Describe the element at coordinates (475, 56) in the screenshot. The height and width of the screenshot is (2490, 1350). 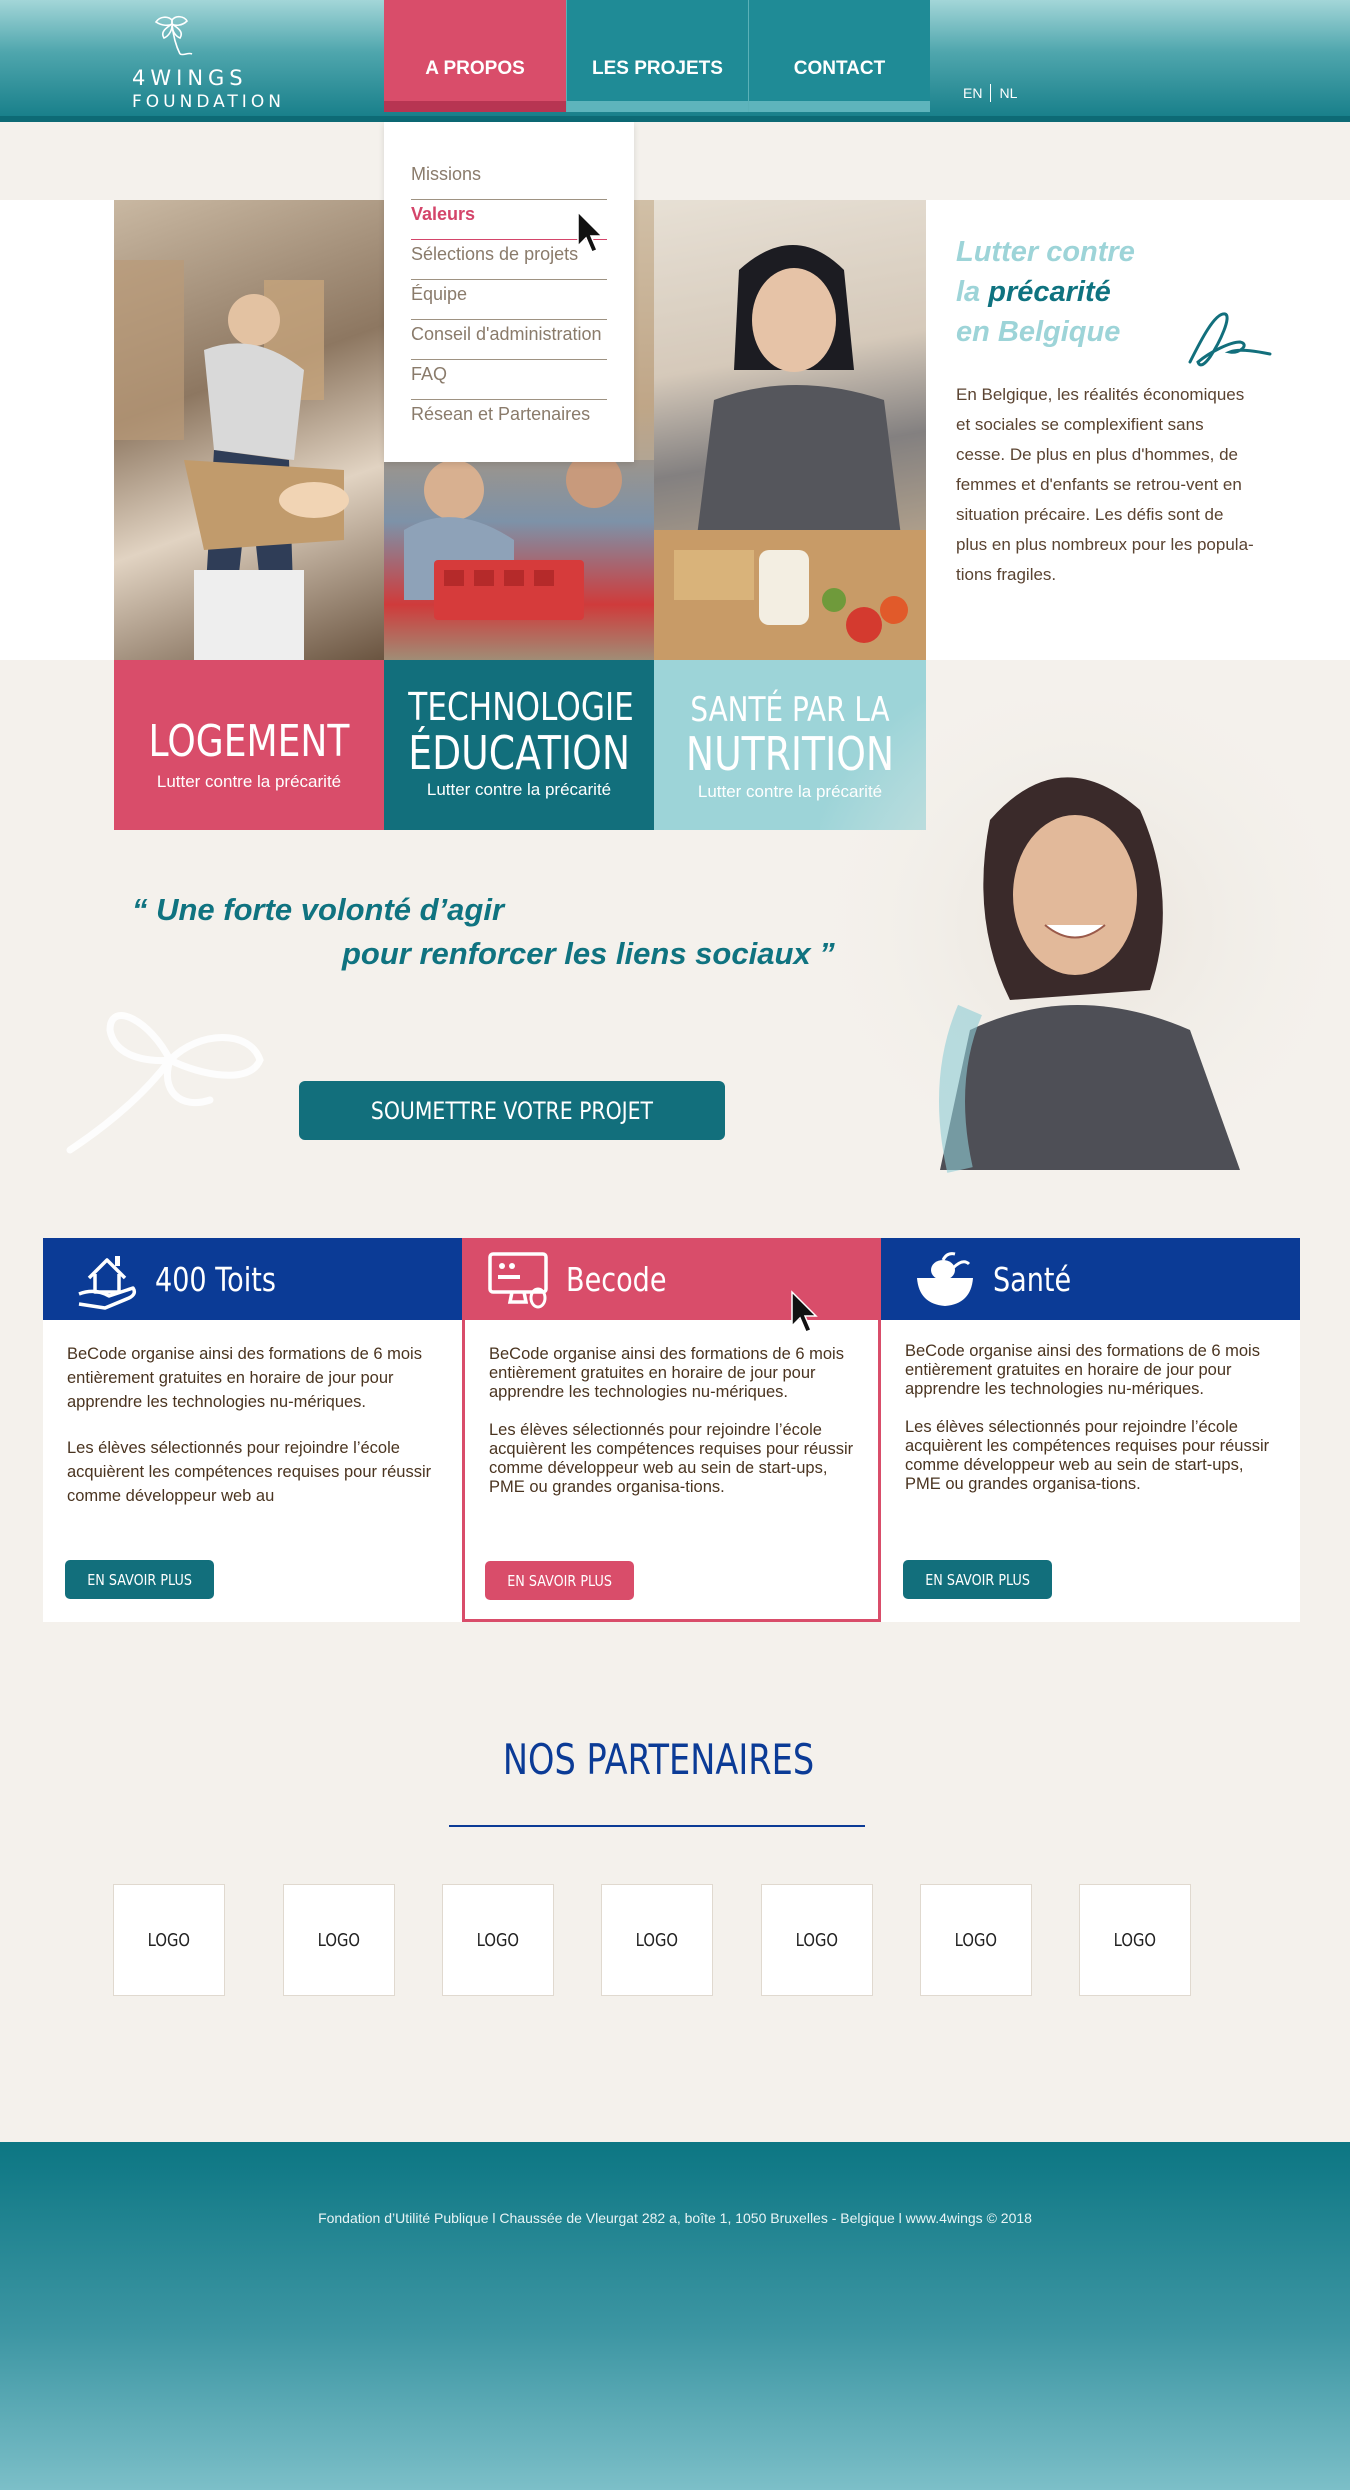
I see `nav-tab-a-propos: A PROPOS` at that location.